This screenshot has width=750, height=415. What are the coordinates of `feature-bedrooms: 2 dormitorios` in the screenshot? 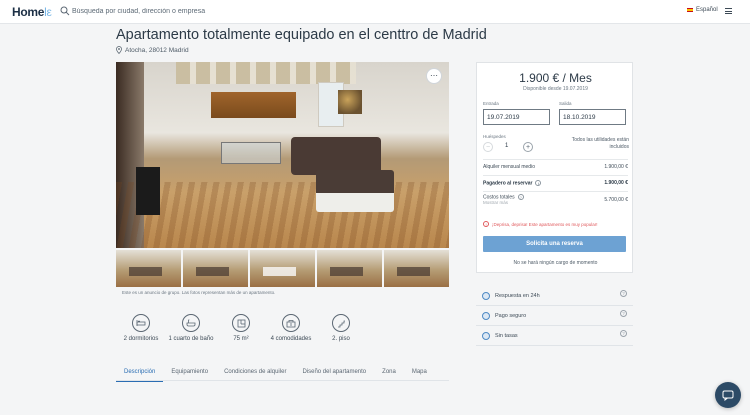 It's located at (141, 330).